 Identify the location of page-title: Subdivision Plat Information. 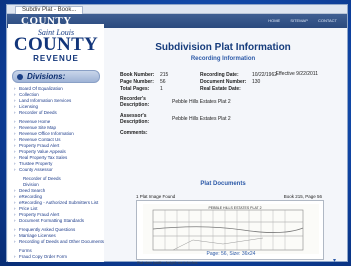
(223, 47).